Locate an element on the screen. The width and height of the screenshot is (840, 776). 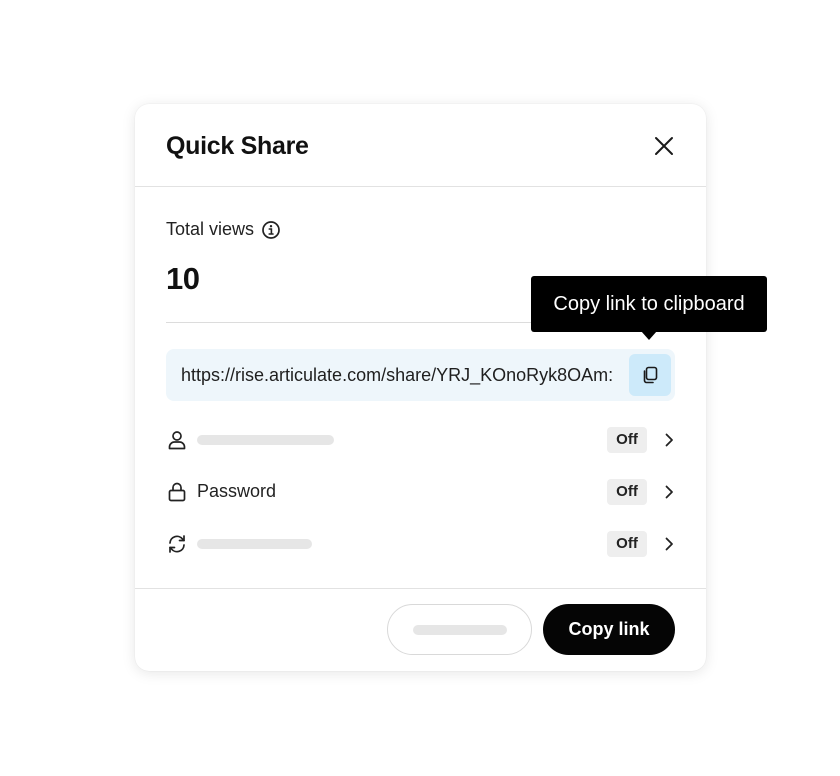
close-button is located at coordinates (664, 146).